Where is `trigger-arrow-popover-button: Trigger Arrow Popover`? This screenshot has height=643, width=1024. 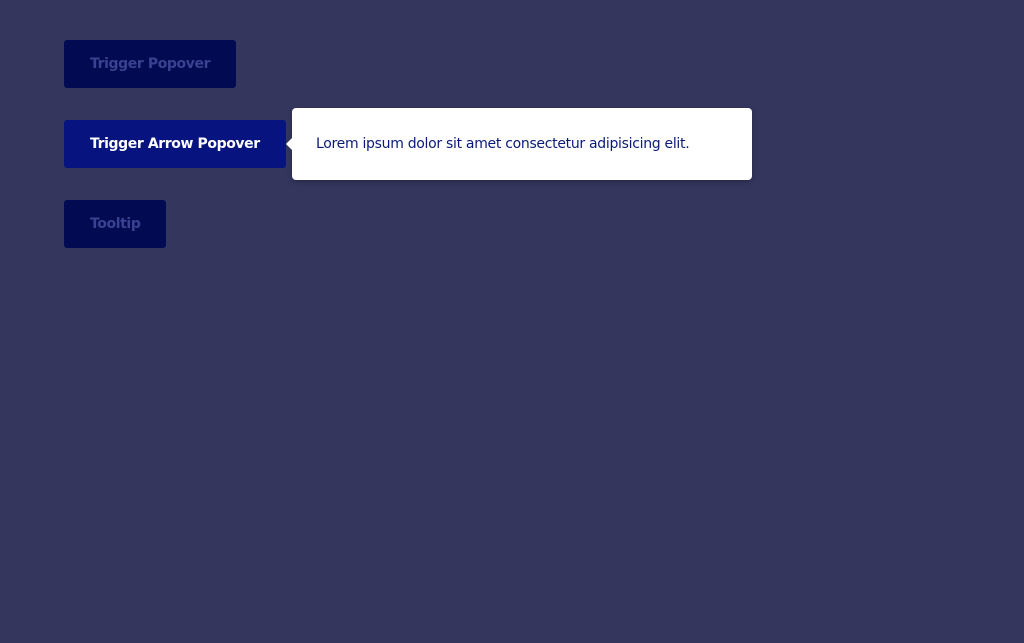 trigger-arrow-popover-button: Trigger Arrow Popover is located at coordinates (175, 144).